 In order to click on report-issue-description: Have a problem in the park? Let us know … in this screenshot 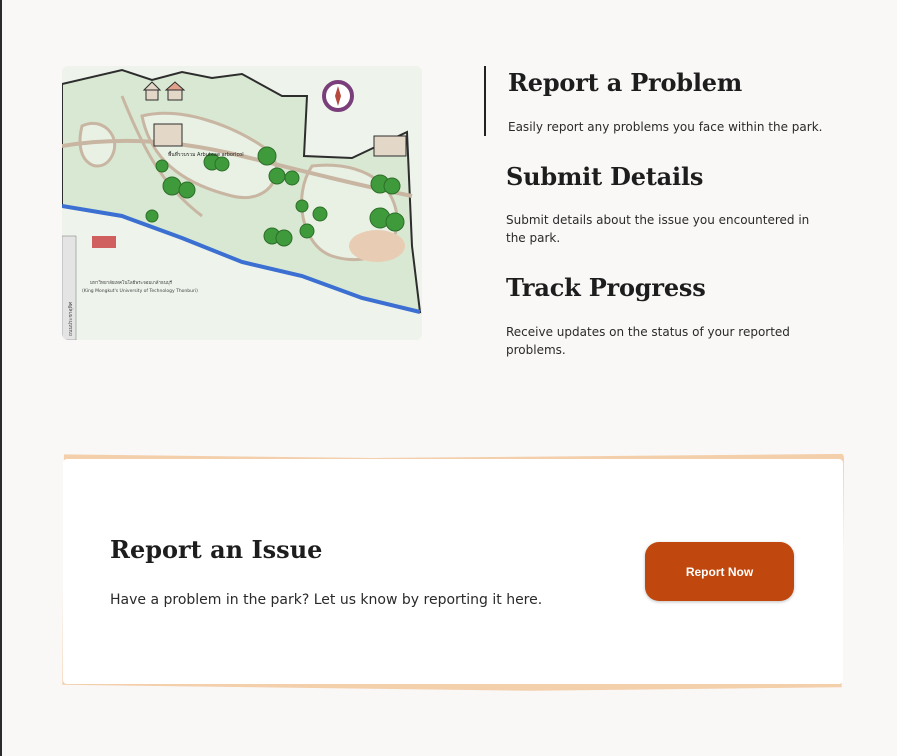, I will do `click(326, 600)`.